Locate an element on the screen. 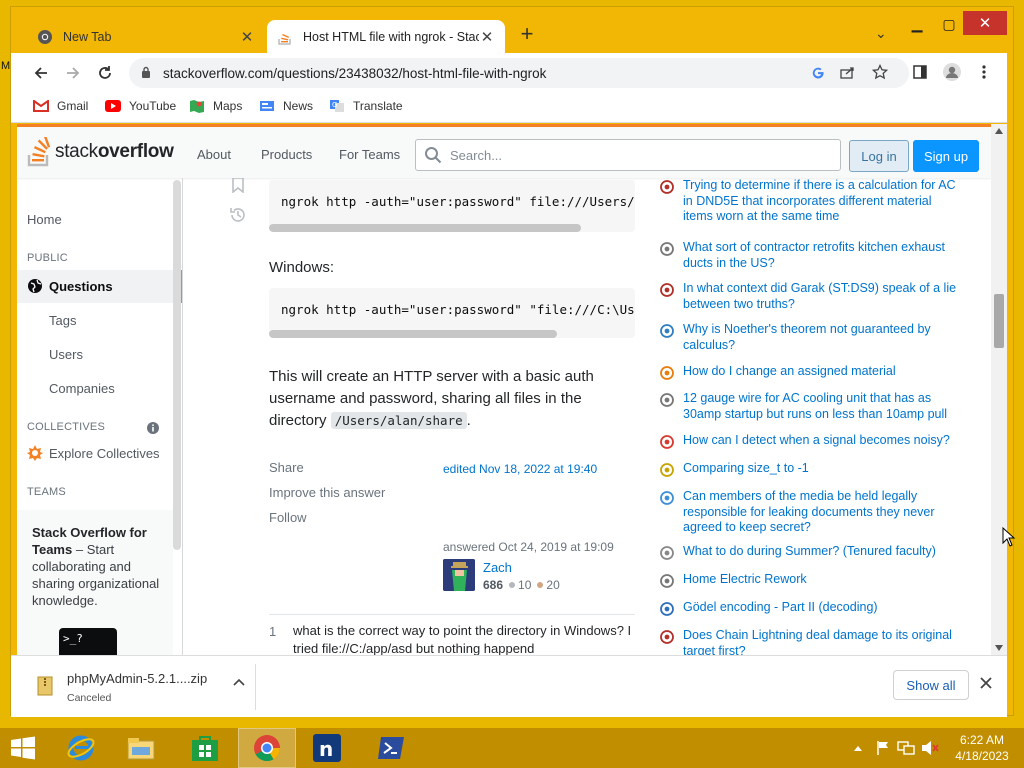 This screenshot has height=768, width=1024. download-item: phpMyAdmin-5.2.1....zip Canceled is located at coordinates (142, 686).